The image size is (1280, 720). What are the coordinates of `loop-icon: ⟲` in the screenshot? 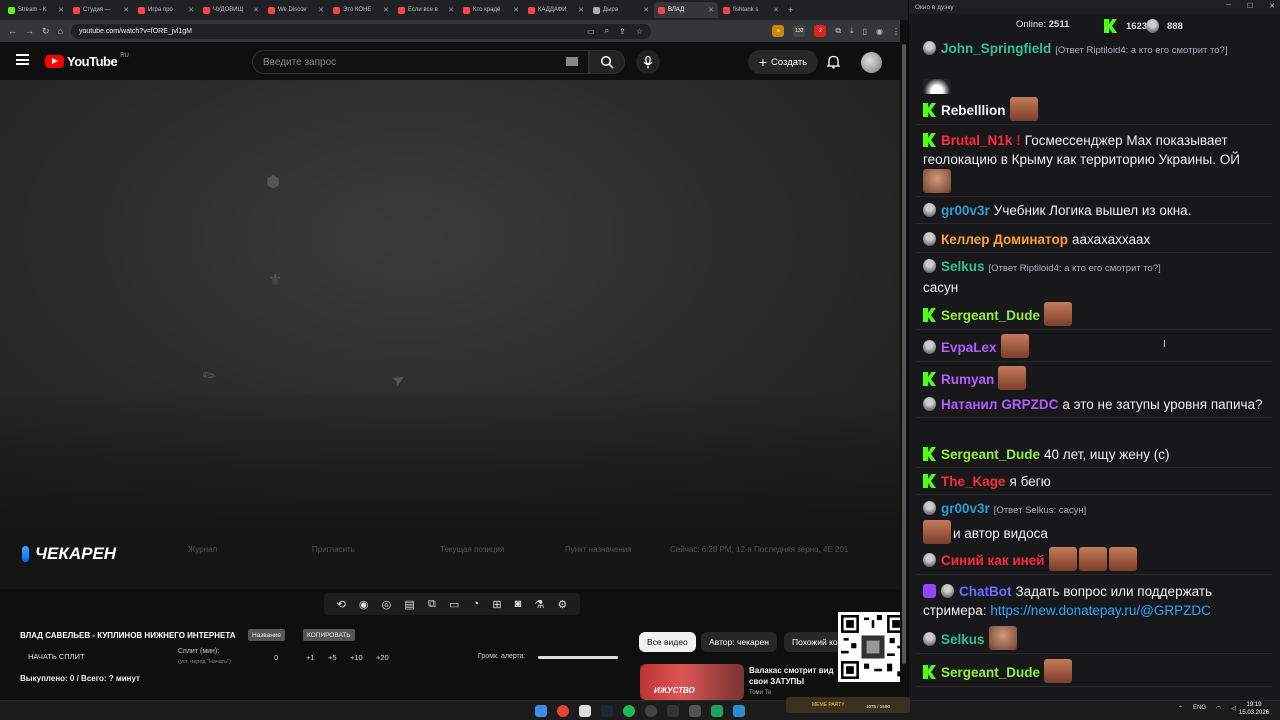 It's located at (341, 604).